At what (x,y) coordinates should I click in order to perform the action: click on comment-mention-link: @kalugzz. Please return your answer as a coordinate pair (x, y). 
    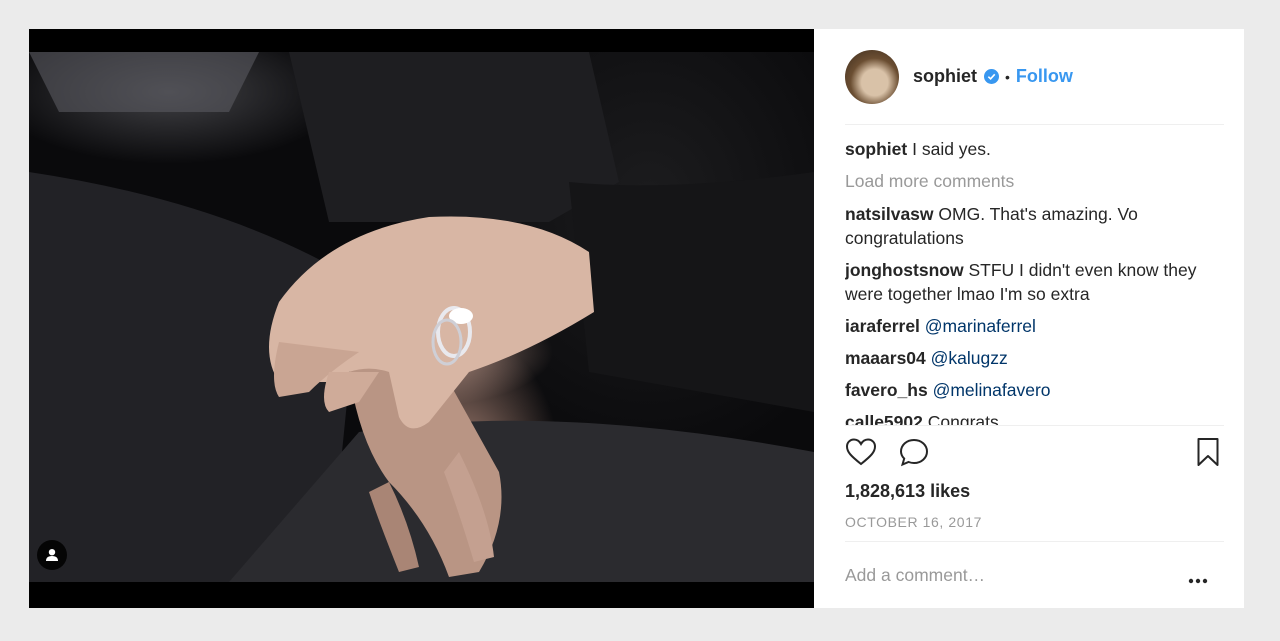
    Looking at the image, I should click on (969, 358).